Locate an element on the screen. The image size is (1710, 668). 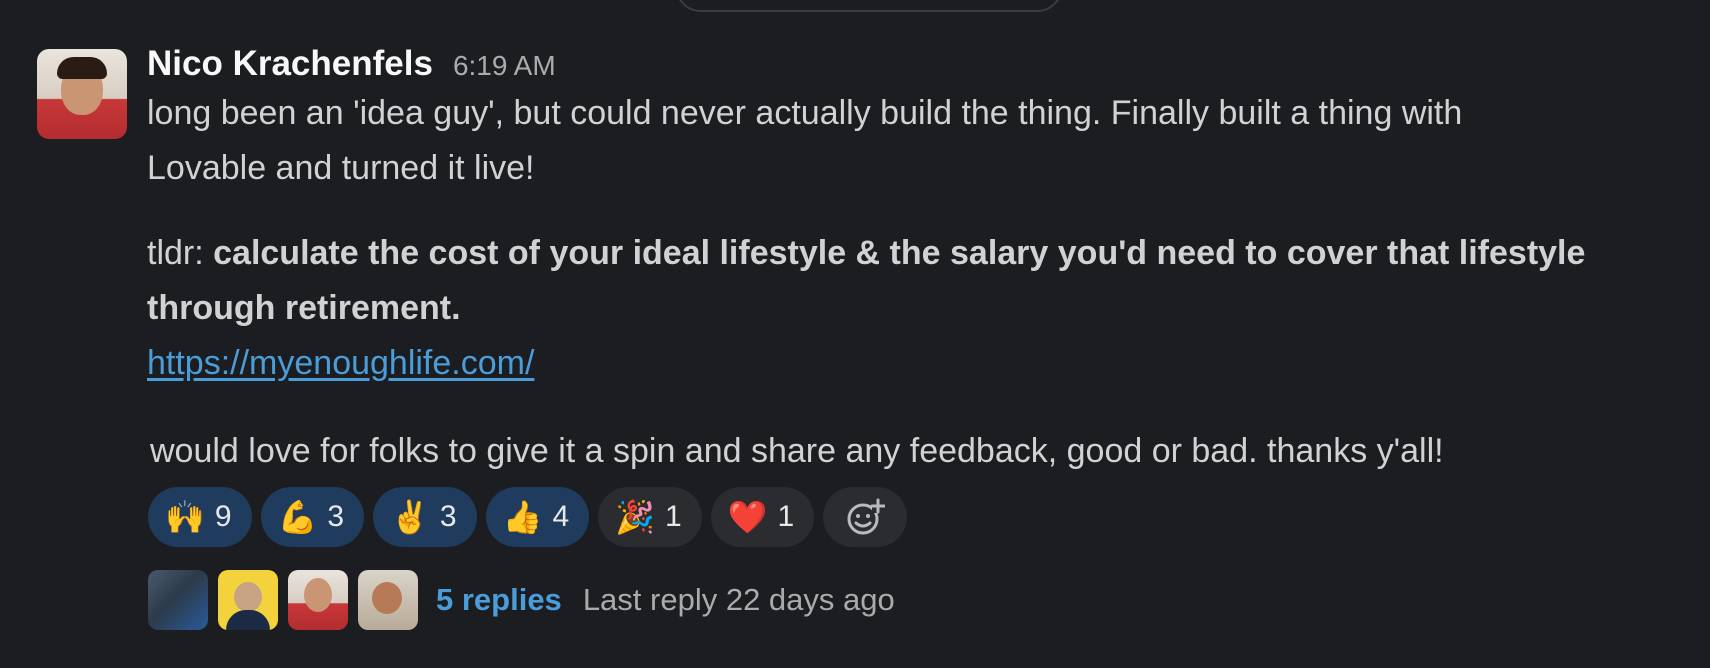
add-reaction-icon is located at coordinates (866, 516).